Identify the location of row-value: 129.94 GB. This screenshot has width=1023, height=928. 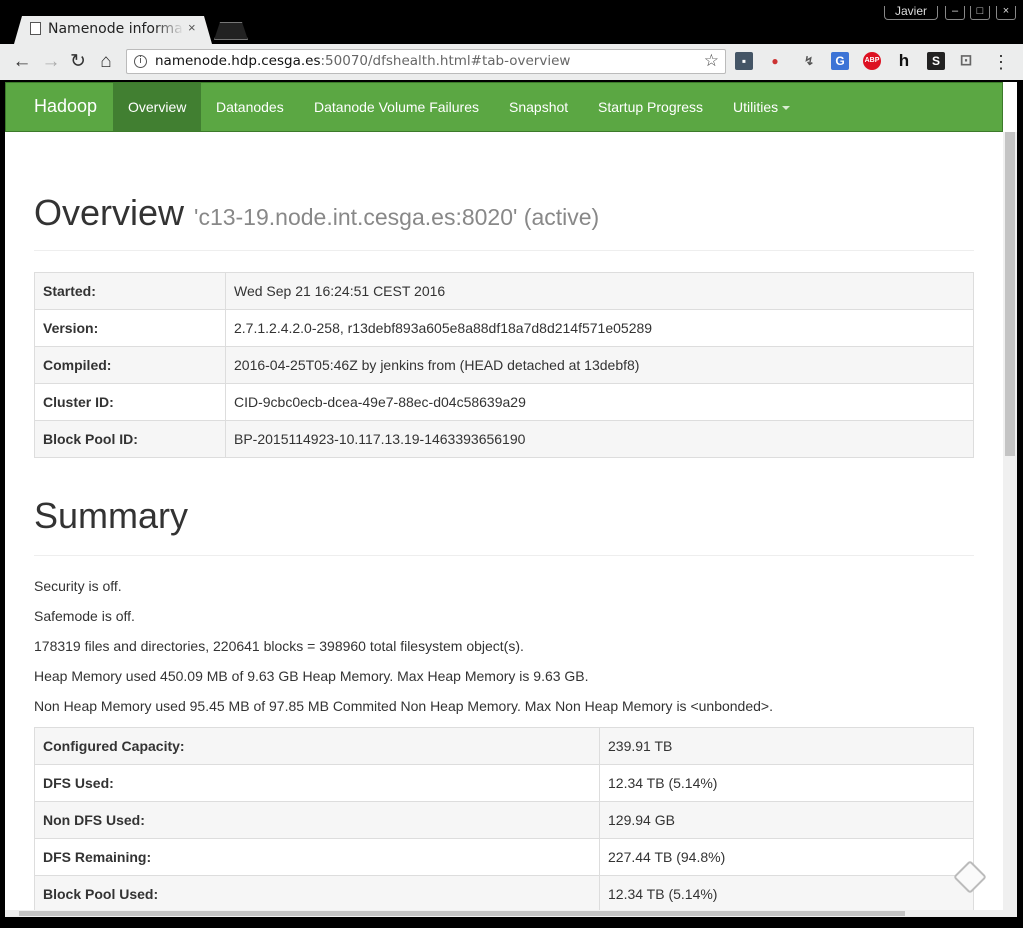
(786, 820).